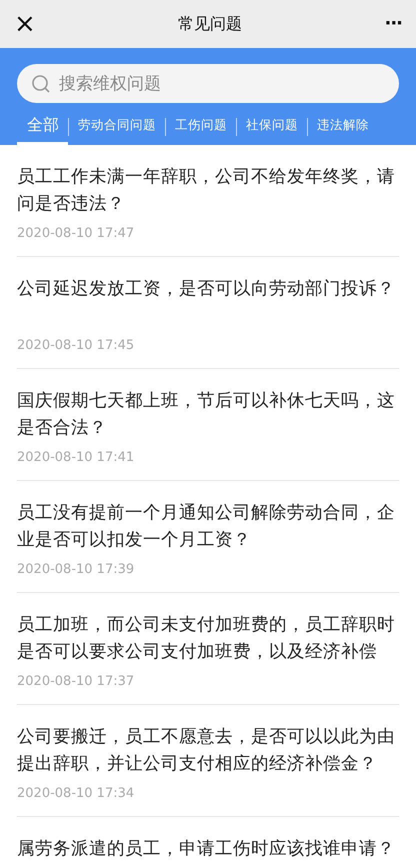 The width and height of the screenshot is (416, 866). What do you see at coordinates (206, 851) in the screenshot?
I see `question-title: 属劳务派遣的员工，申请工伤时应该找谁申请？` at bounding box center [206, 851].